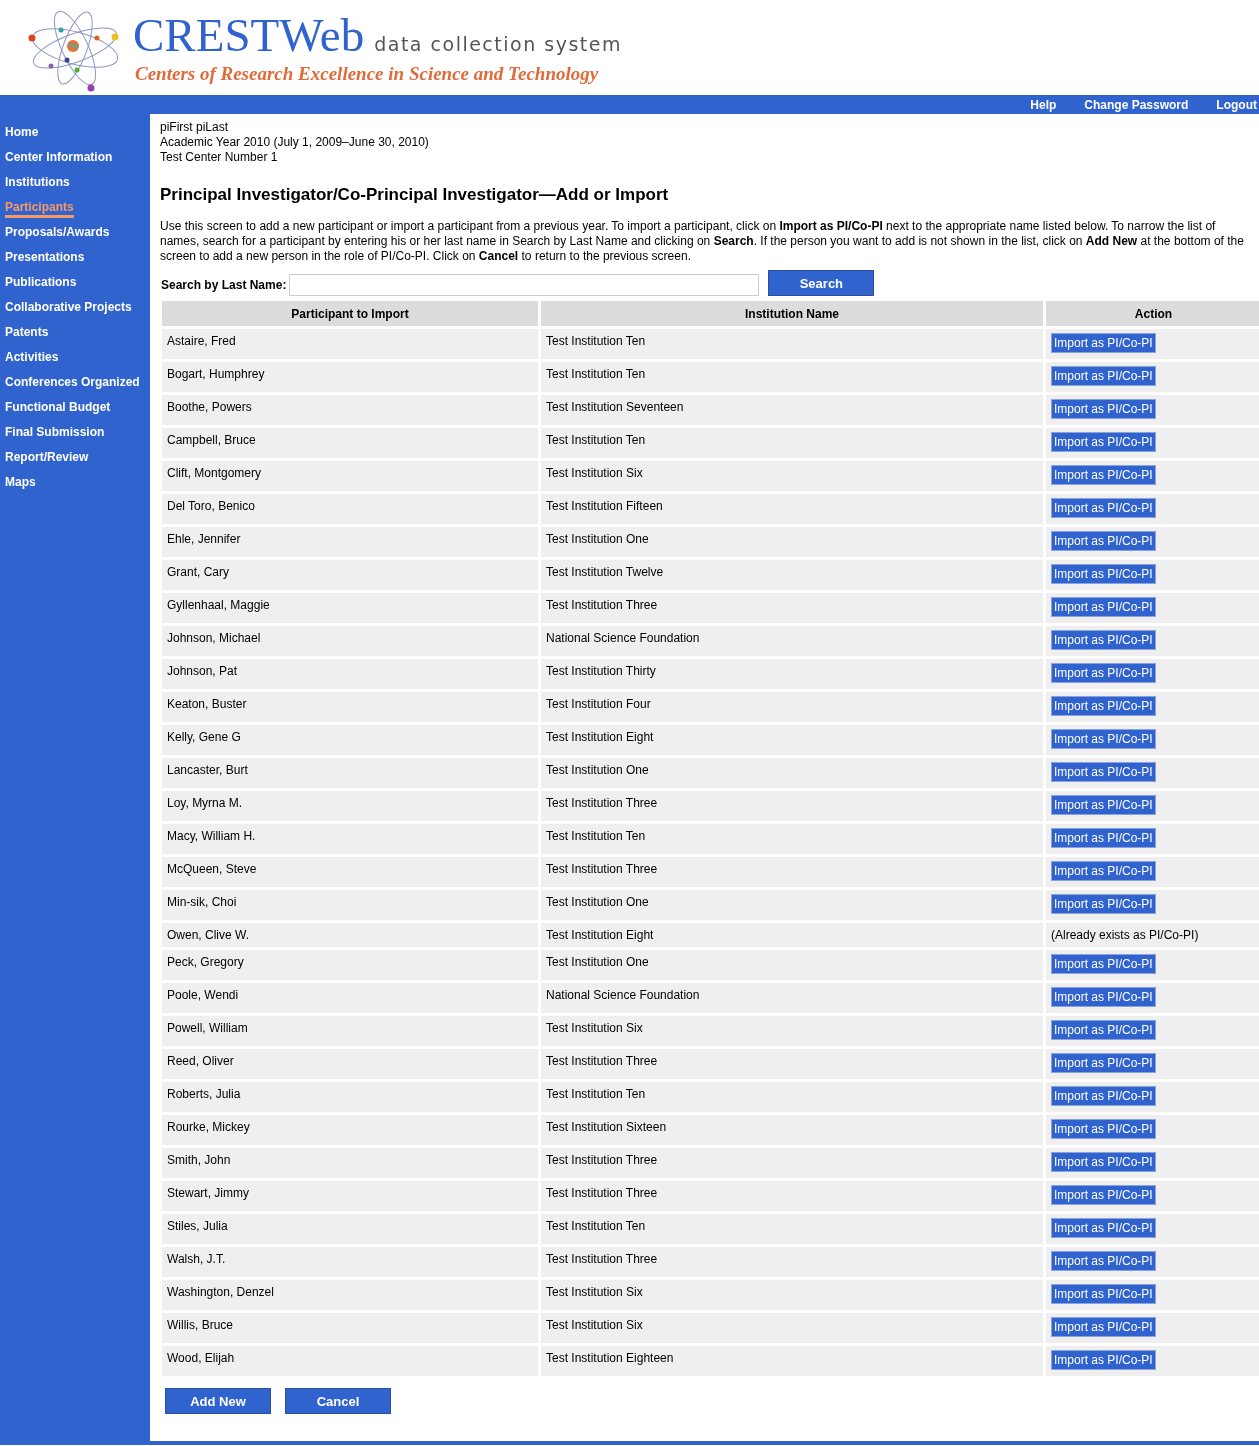 Image resolution: width=1259 pixels, height=1446 pixels. I want to click on sidebar-item: Publications, so click(41, 287).